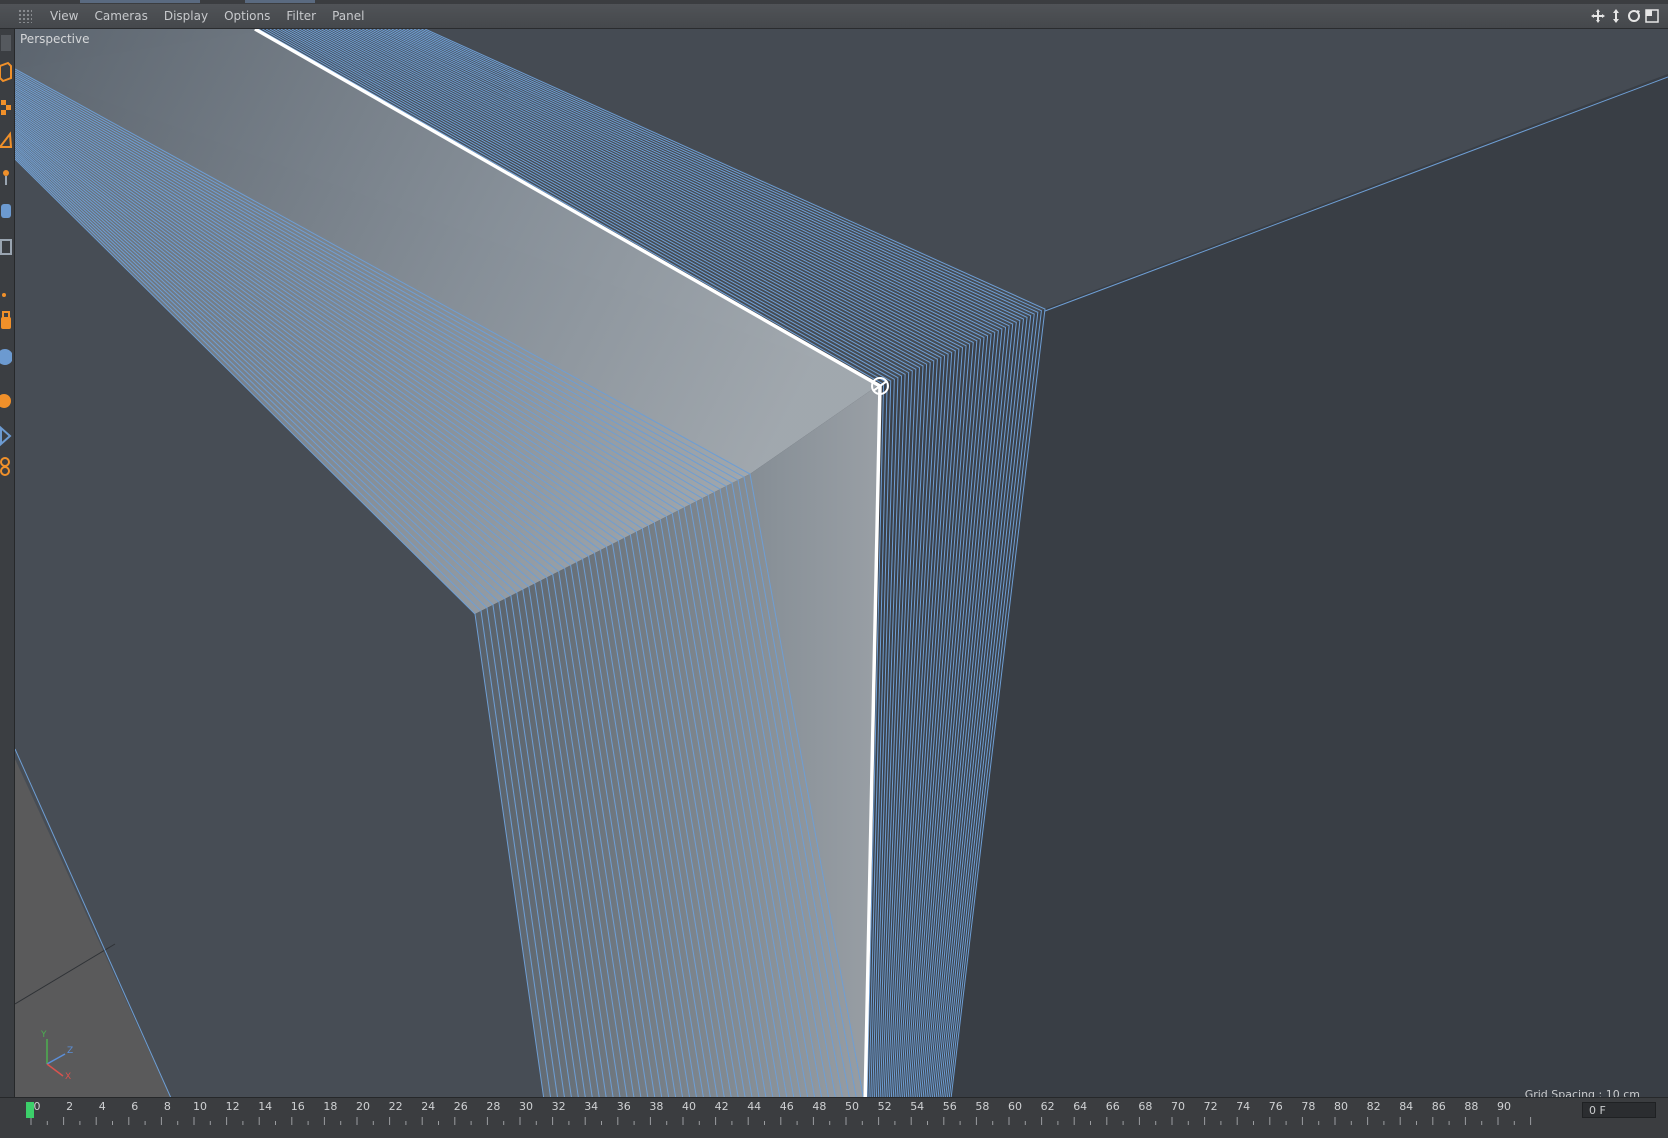 The width and height of the screenshot is (1668, 1138). What do you see at coordinates (493, 1106) in the screenshot?
I see `timeline-tick-label: 28` at bounding box center [493, 1106].